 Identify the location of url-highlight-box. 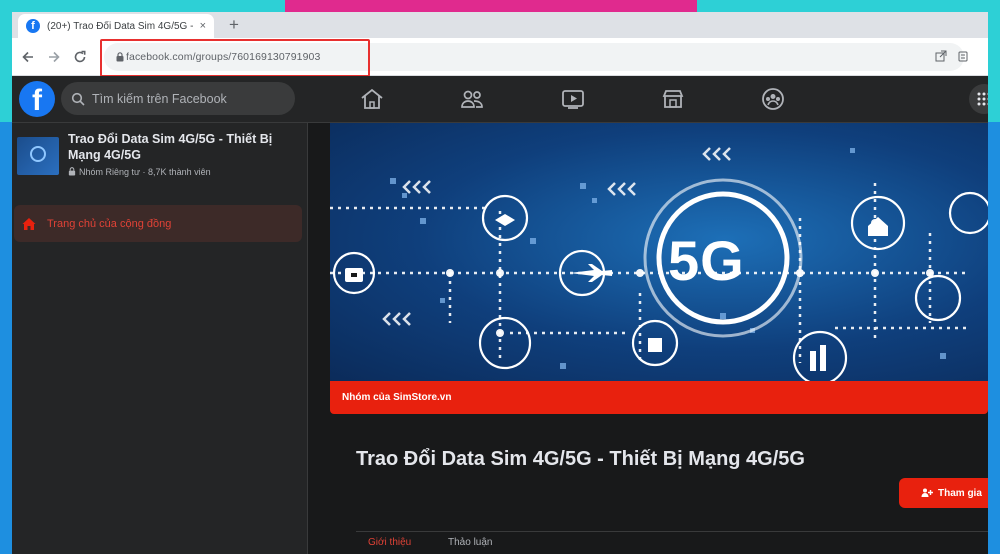
(235, 58).